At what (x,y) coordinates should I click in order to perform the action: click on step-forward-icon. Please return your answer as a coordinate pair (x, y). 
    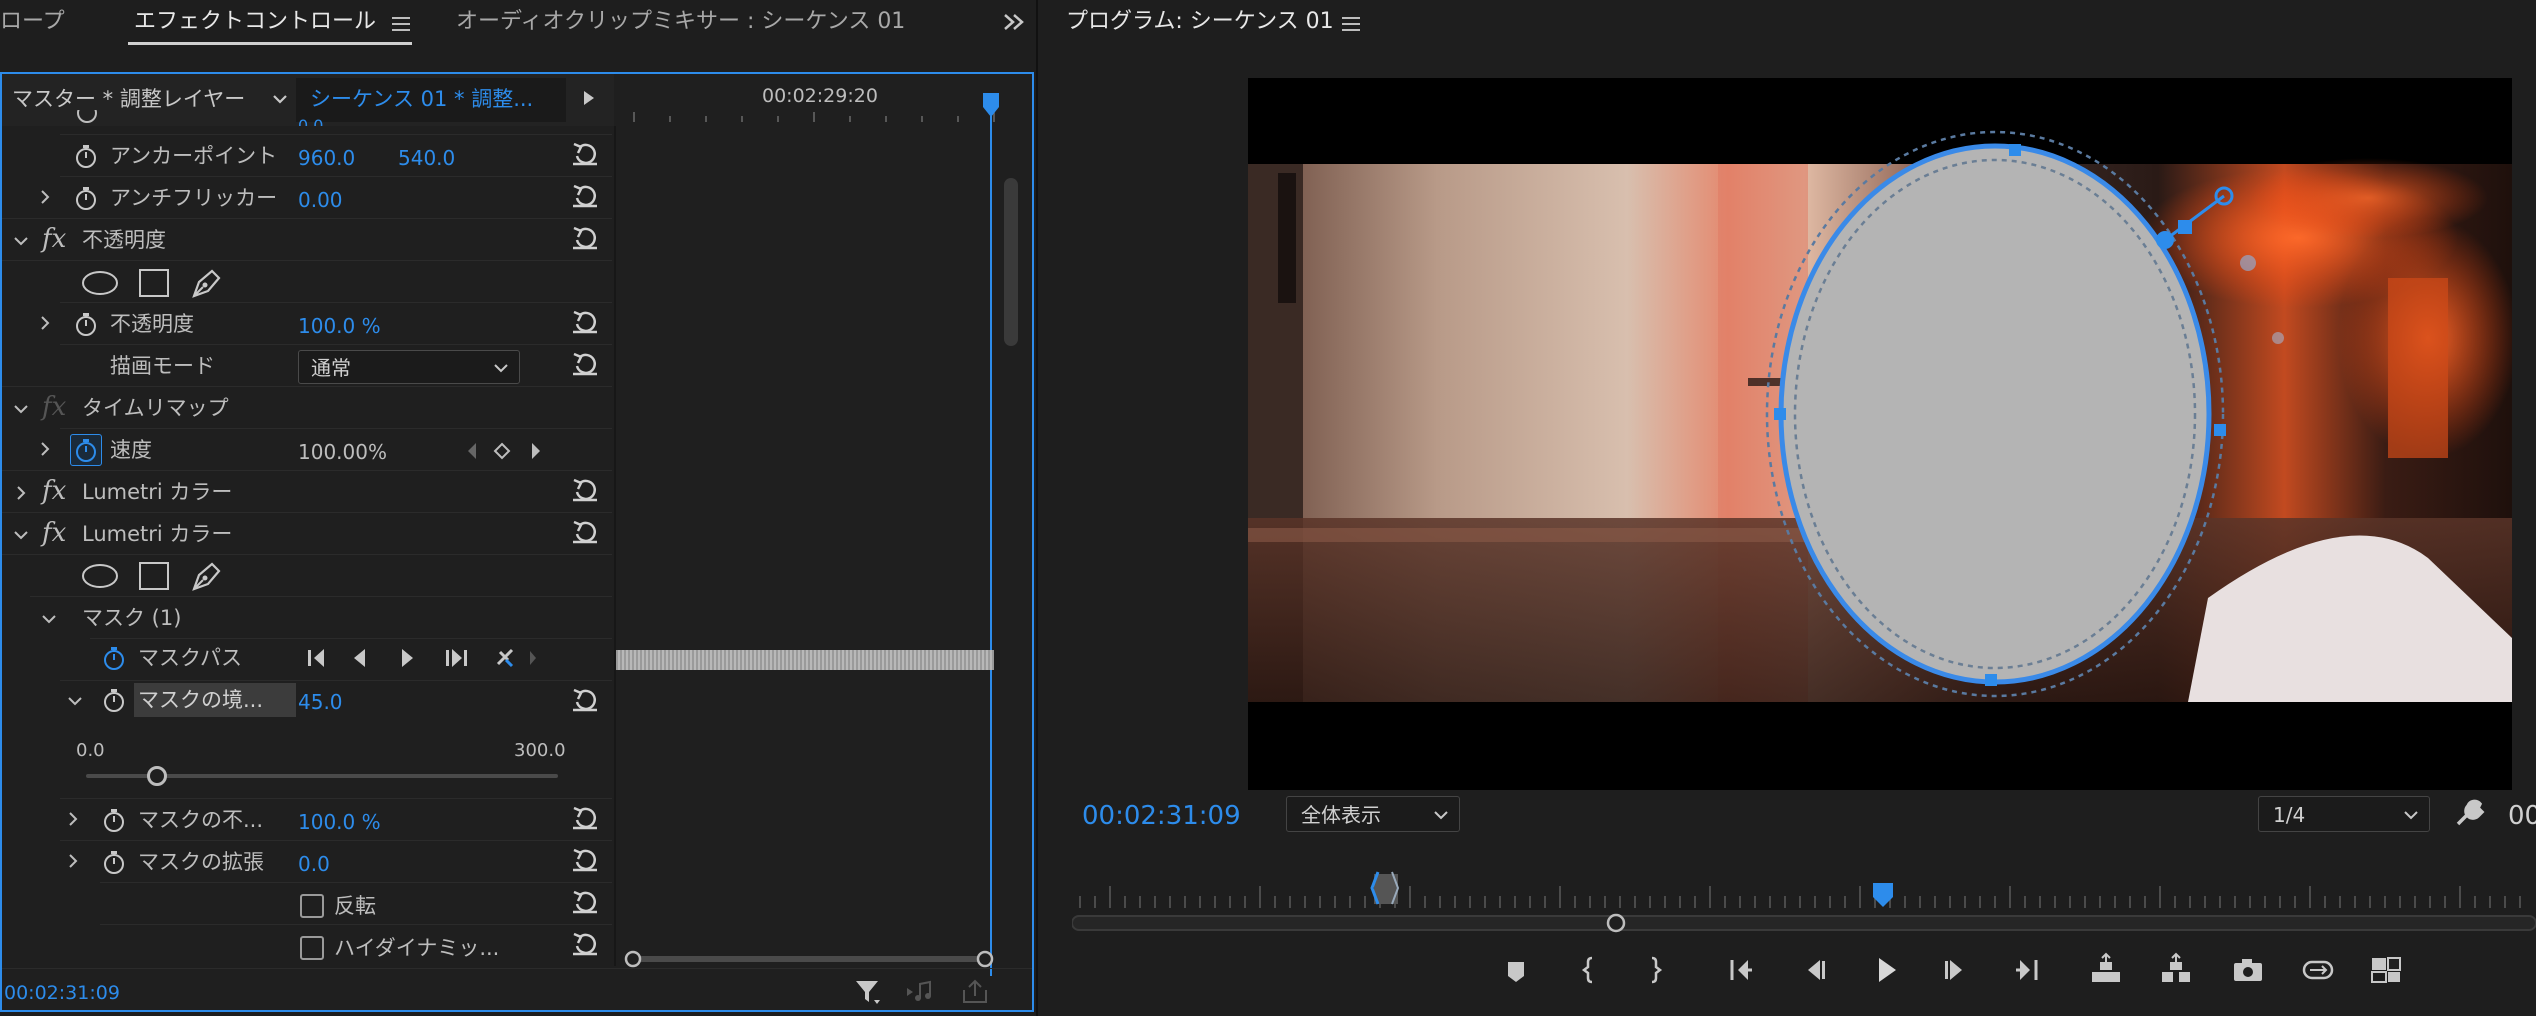
    Looking at the image, I should click on (1956, 970).